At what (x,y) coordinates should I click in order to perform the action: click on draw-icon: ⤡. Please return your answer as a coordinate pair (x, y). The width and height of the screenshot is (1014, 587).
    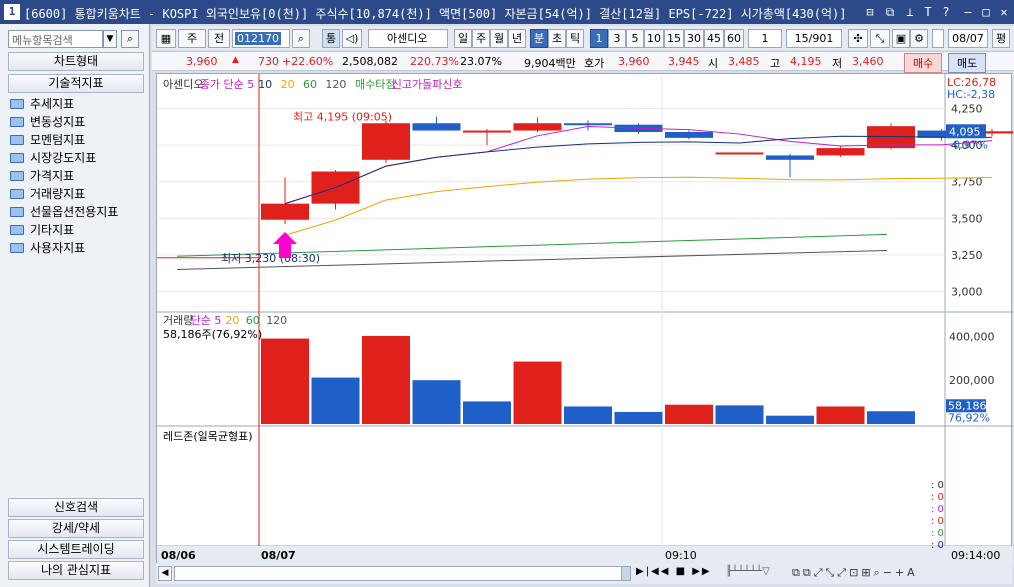
    Looking at the image, I should click on (880, 38).